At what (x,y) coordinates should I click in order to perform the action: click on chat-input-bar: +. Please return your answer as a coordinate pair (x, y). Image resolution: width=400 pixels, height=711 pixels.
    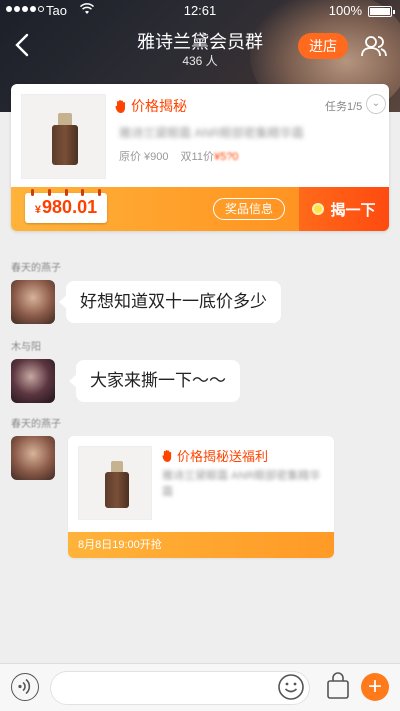
    Looking at the image, I should click on (200, 687).